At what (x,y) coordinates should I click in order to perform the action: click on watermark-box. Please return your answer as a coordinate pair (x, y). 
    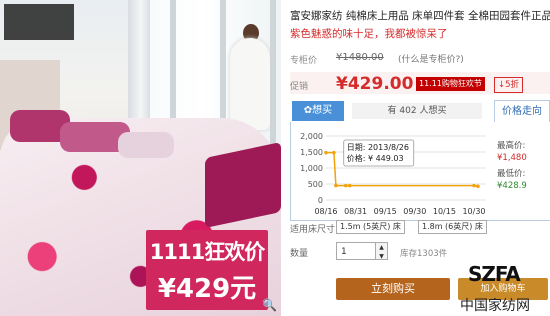
    Looking at the image, I should click on (39, 22).